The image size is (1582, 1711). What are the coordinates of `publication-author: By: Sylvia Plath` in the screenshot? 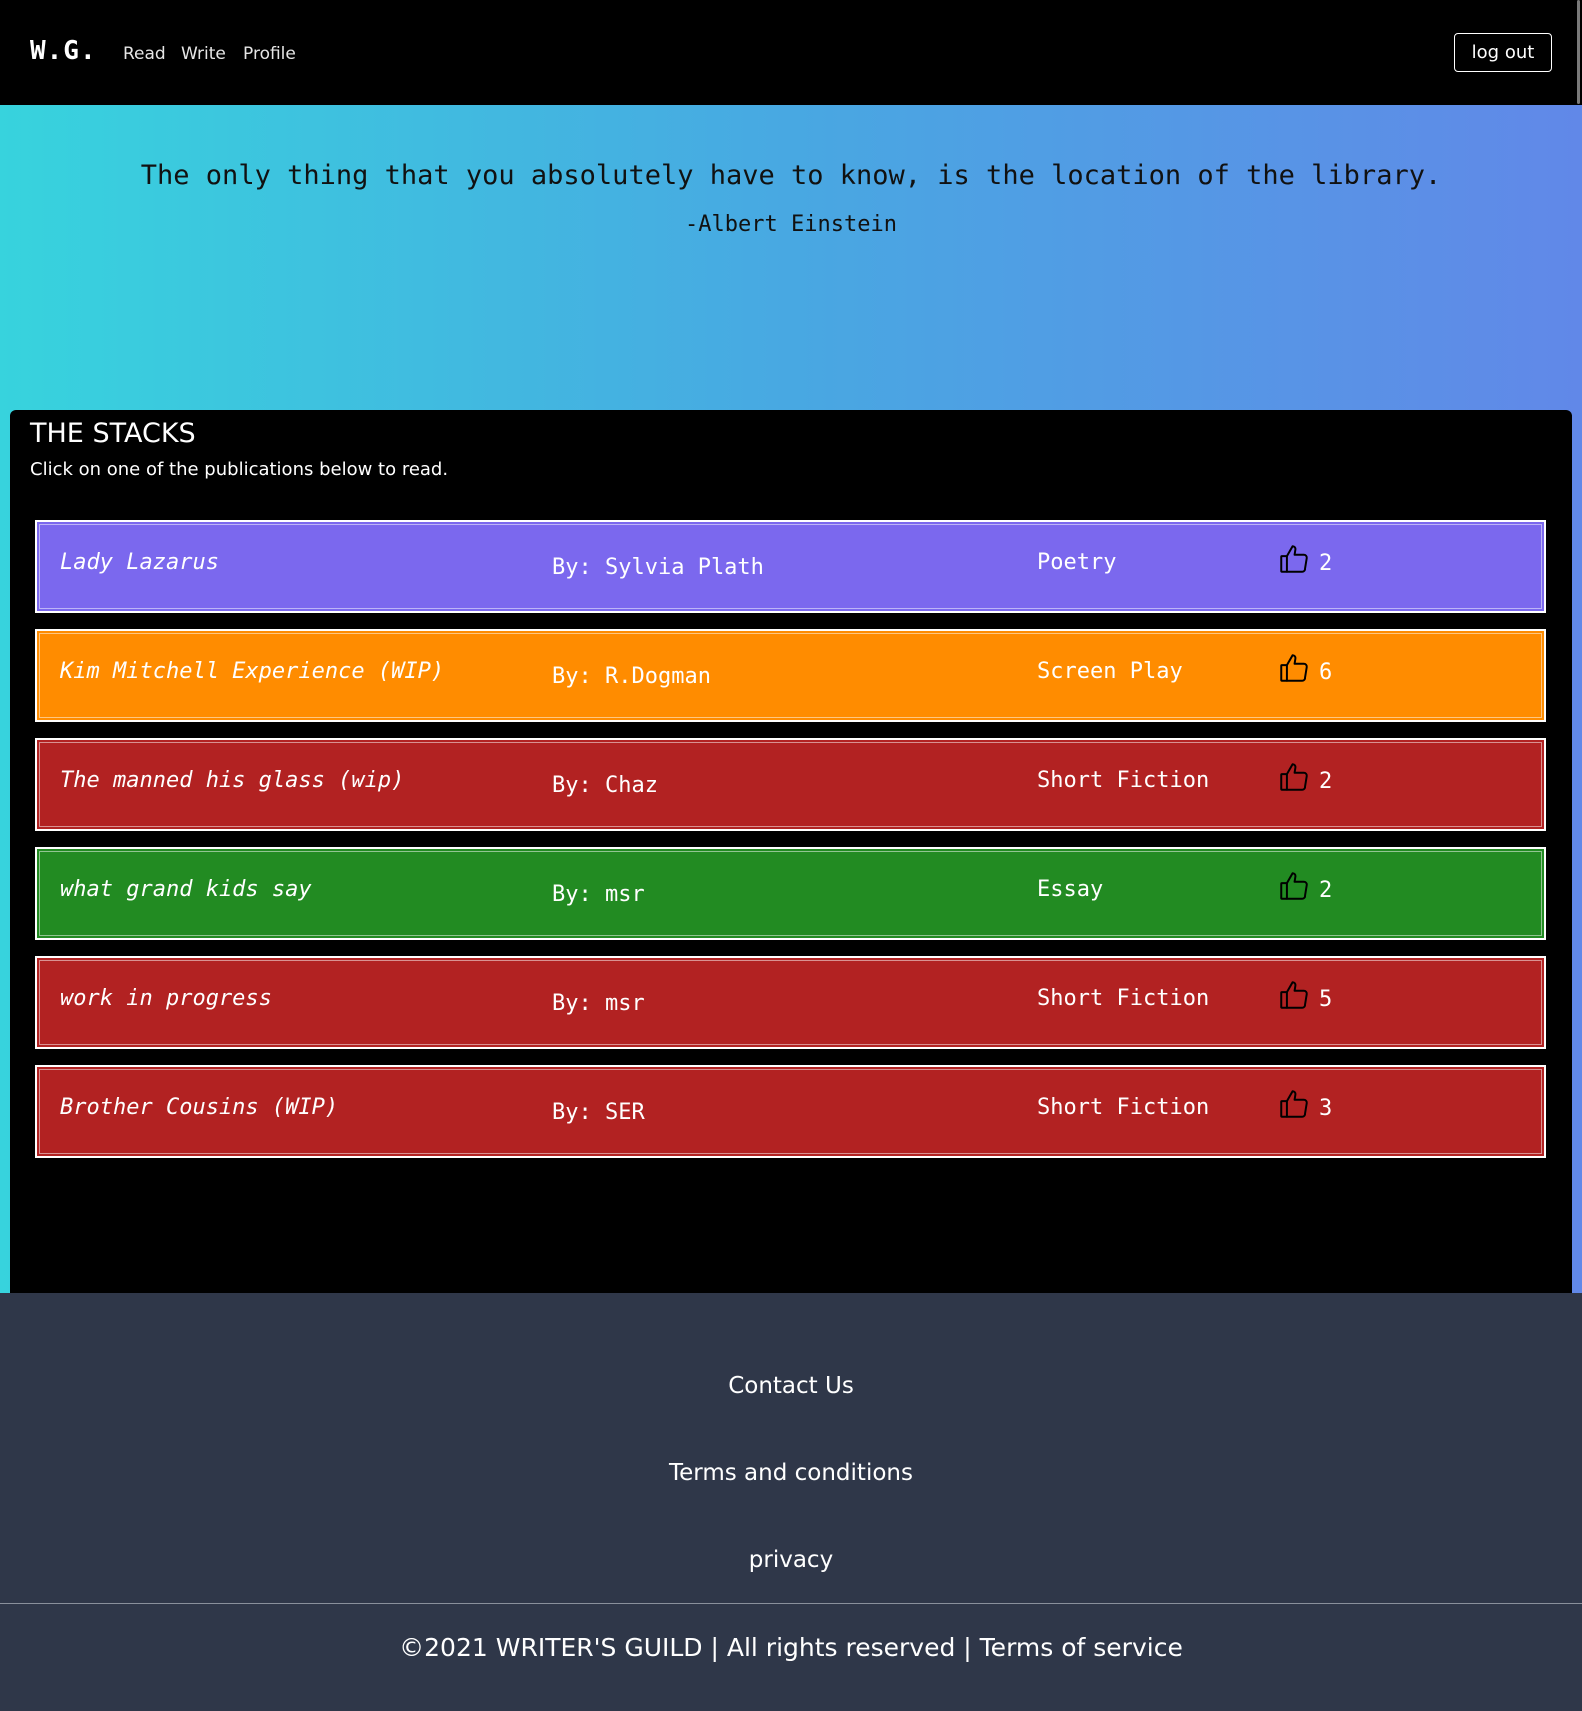 It's located at (658, 567).